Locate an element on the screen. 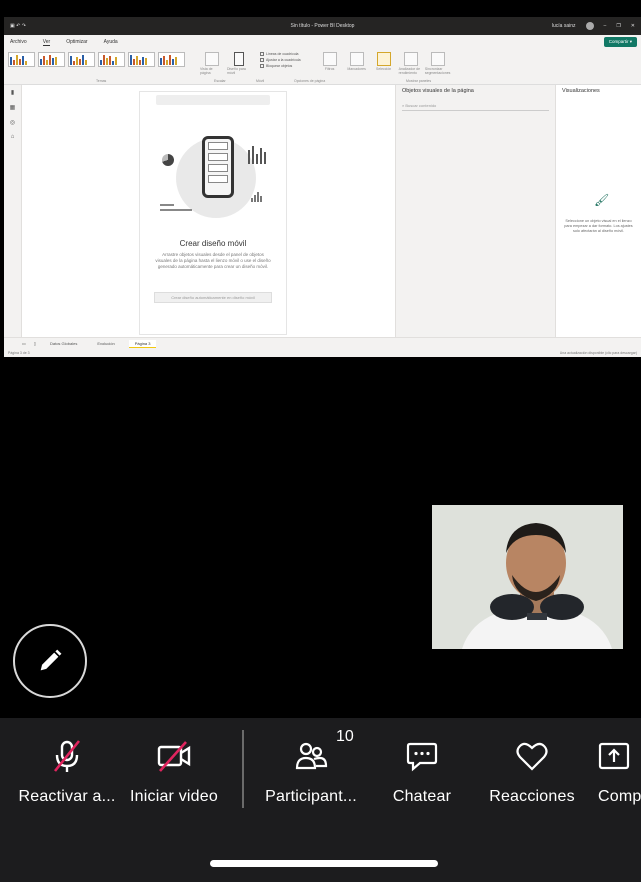 The image size is (641, 882). share-icon is located at coordinates (614, 756).